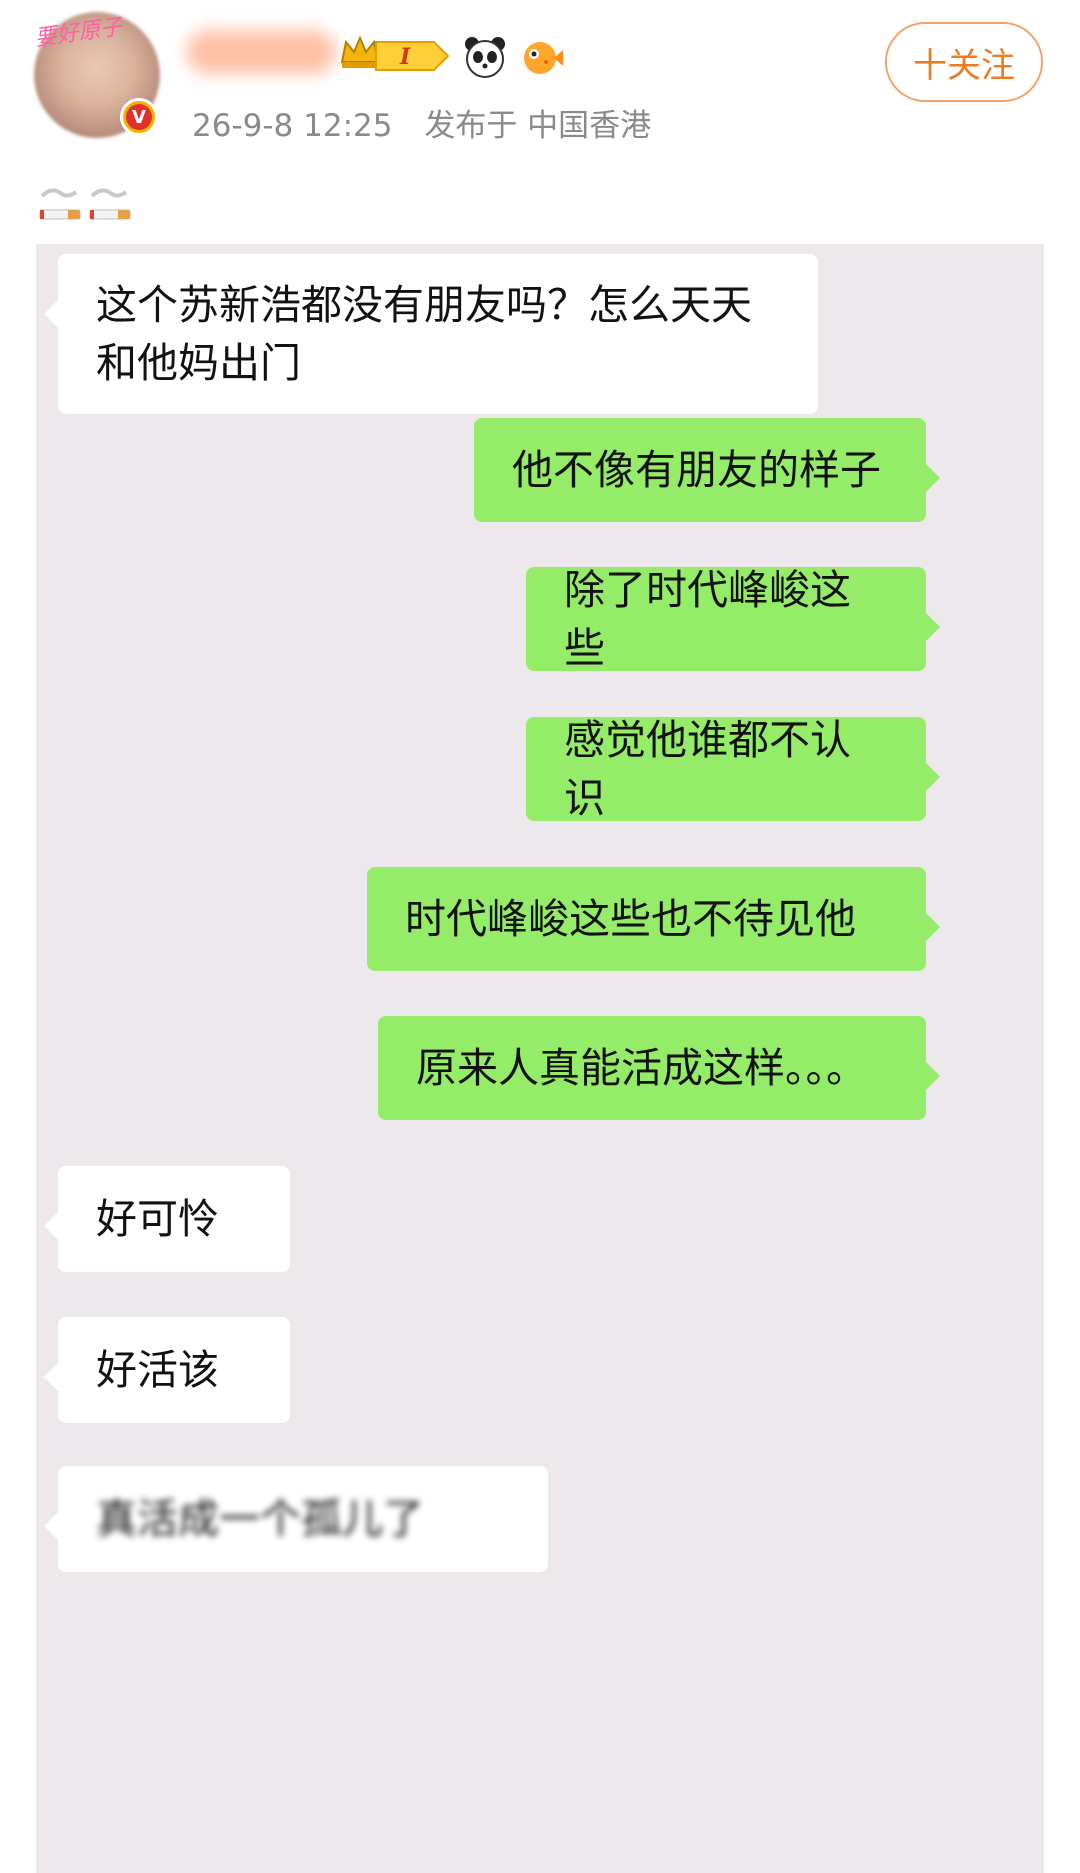 The image size is (1080, 1873). Describe the element at coordinates (157, 1370) in the screenshot. I see `chat-message-text: 好活该` at that location.